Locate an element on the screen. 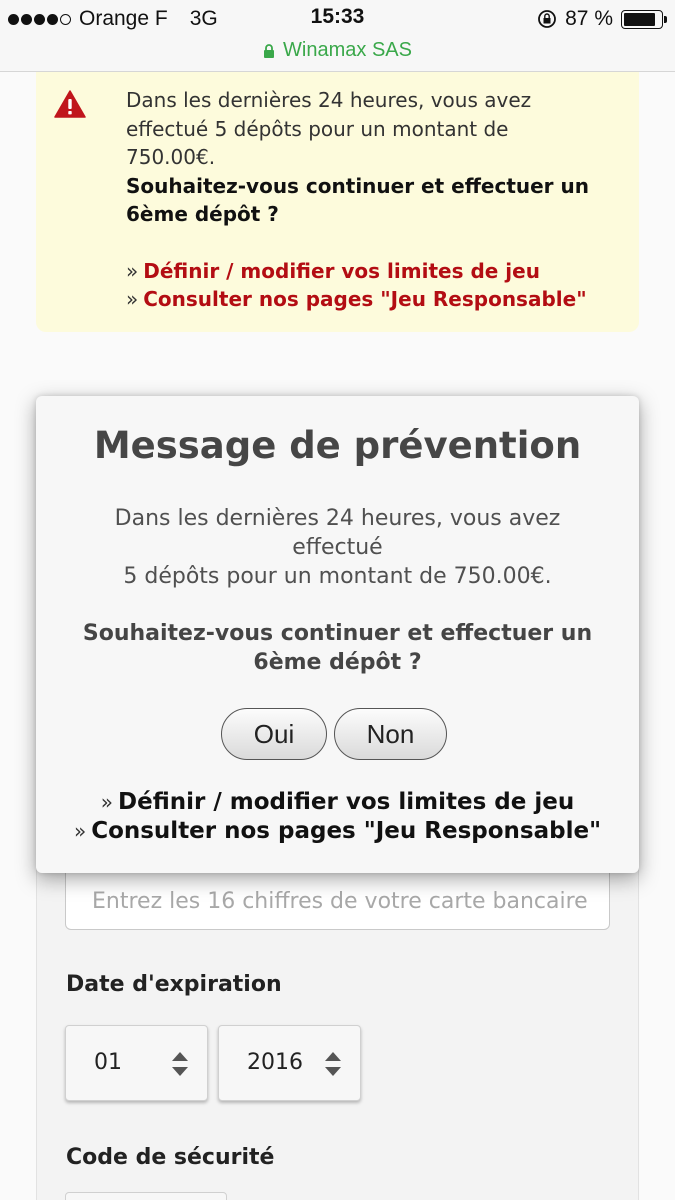  expiration-year-select: 2016 is located at coordinates (289, 1063).